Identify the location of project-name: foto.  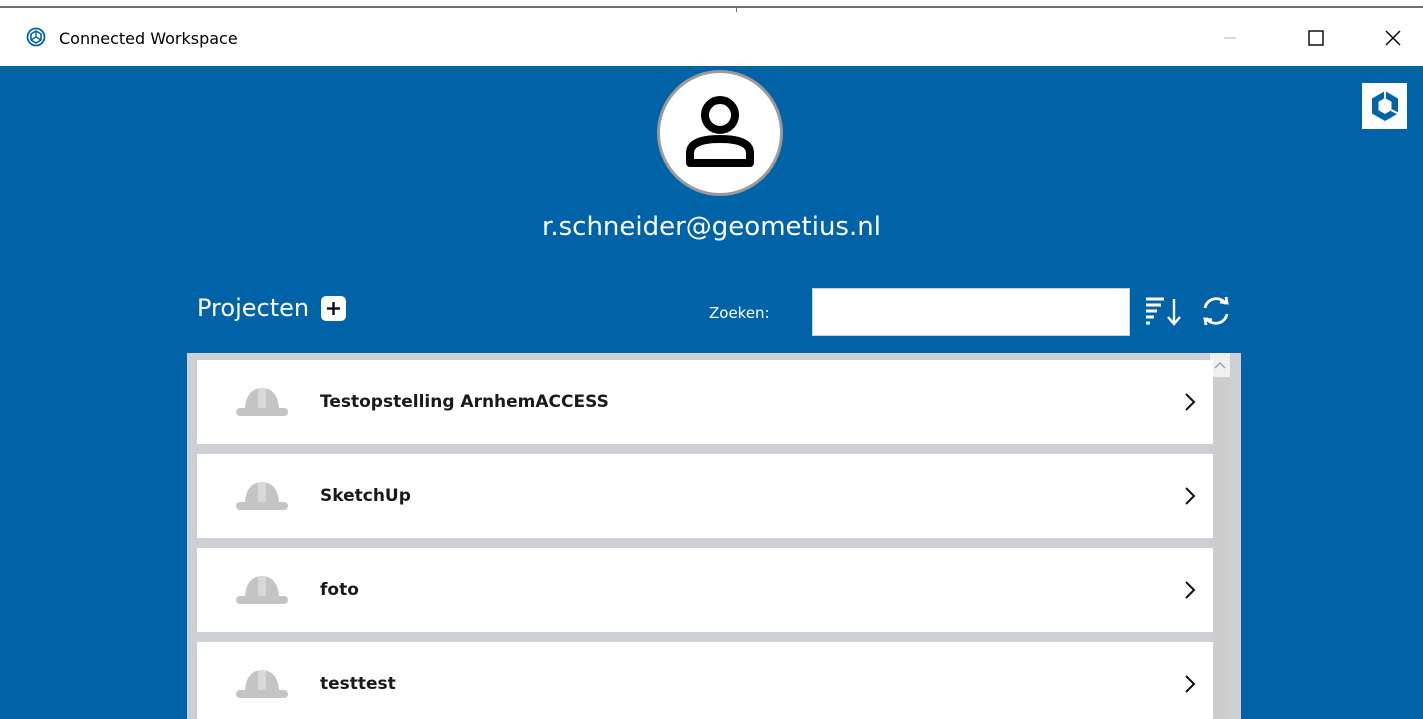
(339, 590).